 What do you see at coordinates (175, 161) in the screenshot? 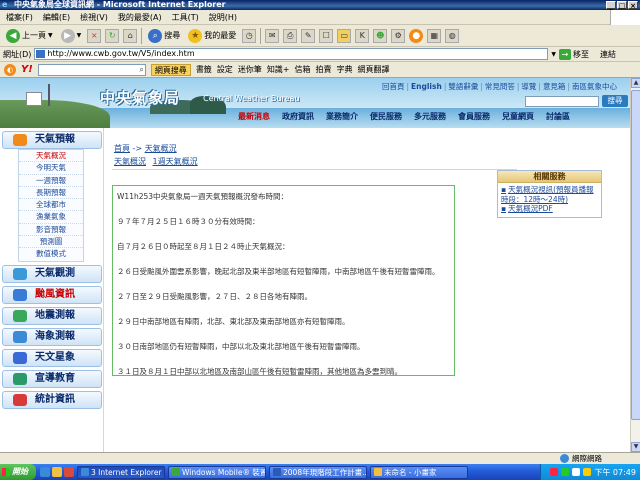
I see `subnav-week-overview: 1週天氣概況` at bounding box center [175, 161].